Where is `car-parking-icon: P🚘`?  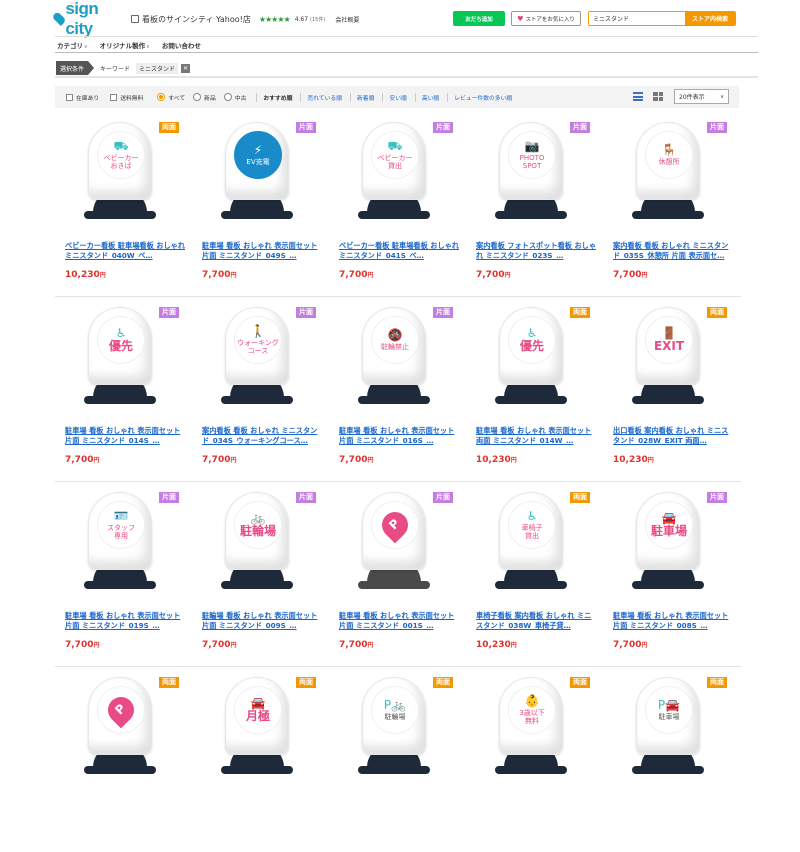 car-parking-icon: P🚘 is located at coordinates (669, 705).